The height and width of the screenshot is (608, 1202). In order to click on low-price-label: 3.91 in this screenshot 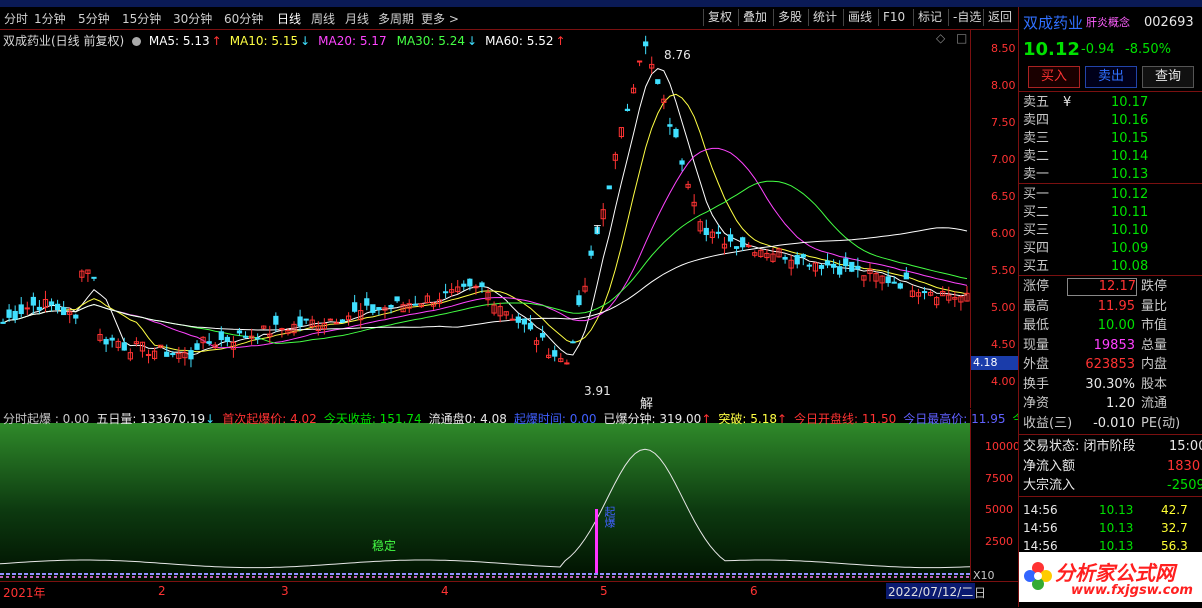, I will do `click(597, 391)`.